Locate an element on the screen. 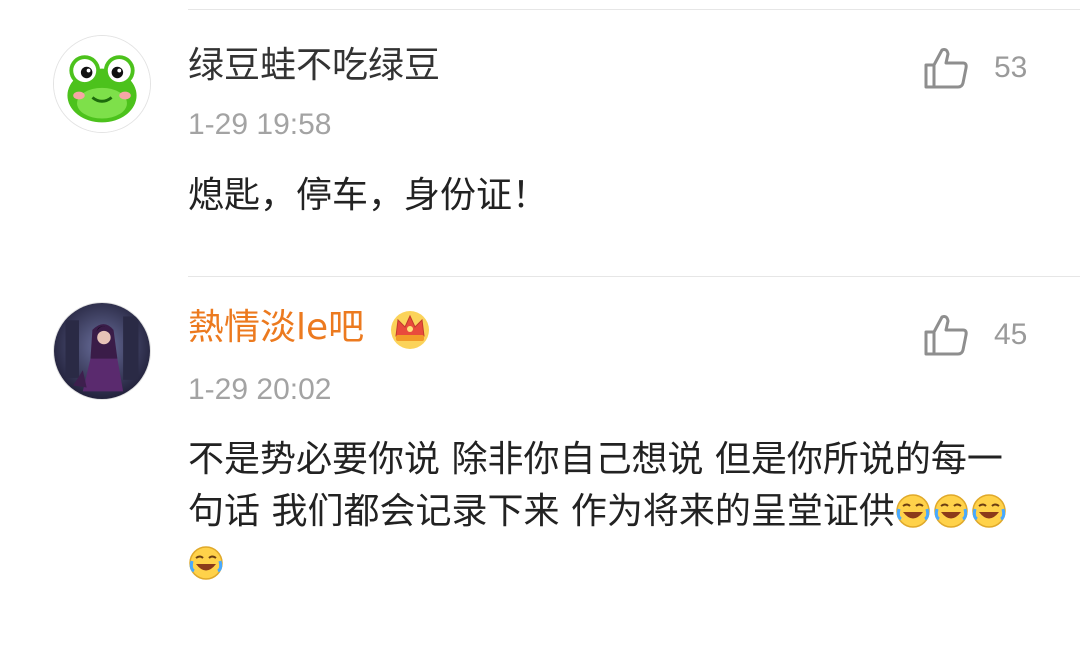  top-divider is located at coordinates (634, 9).